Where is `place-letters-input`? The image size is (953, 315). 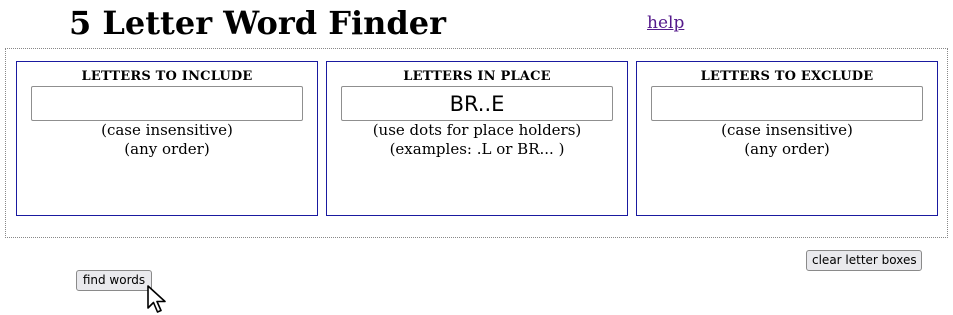
place-letters-input is located at coordinates (477, 103).